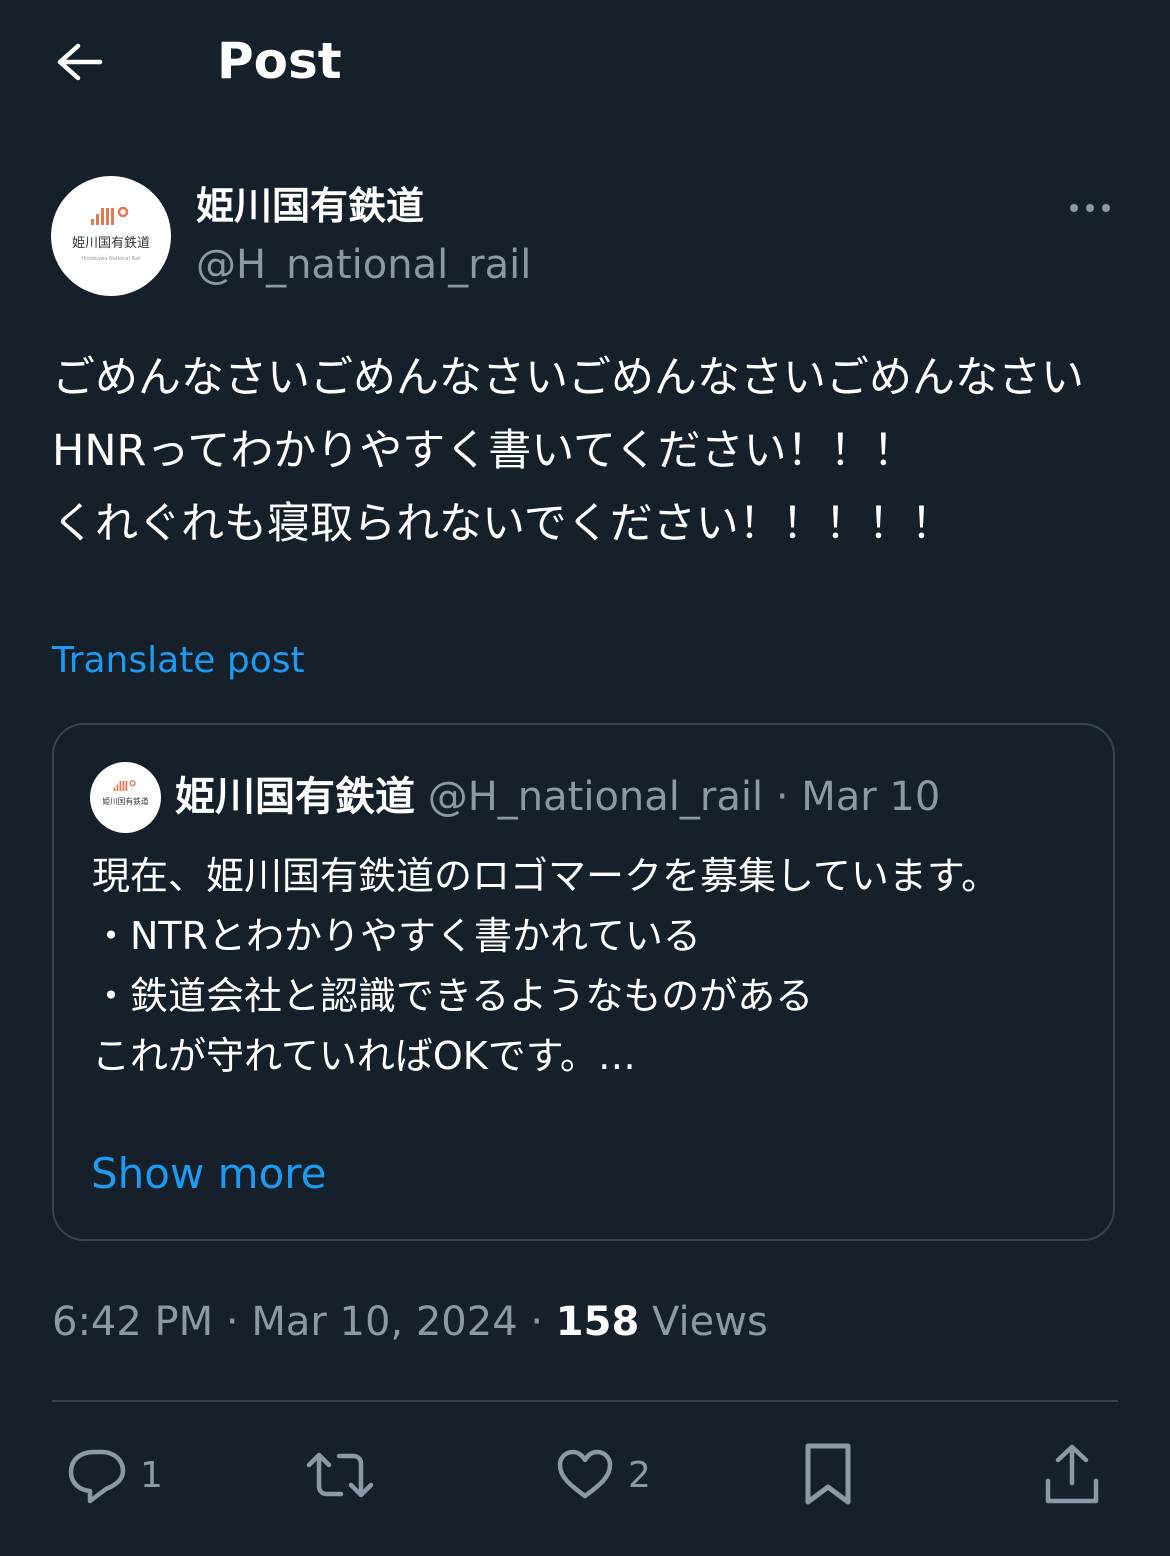 The height and width of the screenshot is (1556, 1170). I want to click on translate-post-link: Translate post, so click(178, 661).